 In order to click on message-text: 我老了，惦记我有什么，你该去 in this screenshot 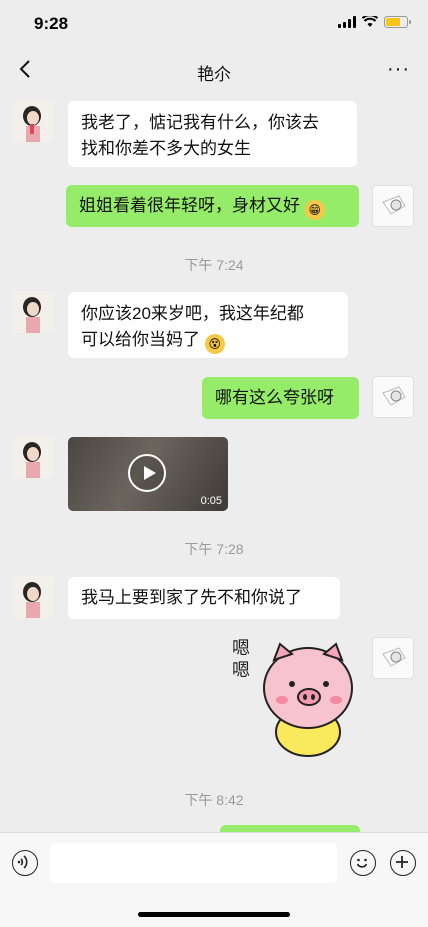, I will do `click(200, 122)`.